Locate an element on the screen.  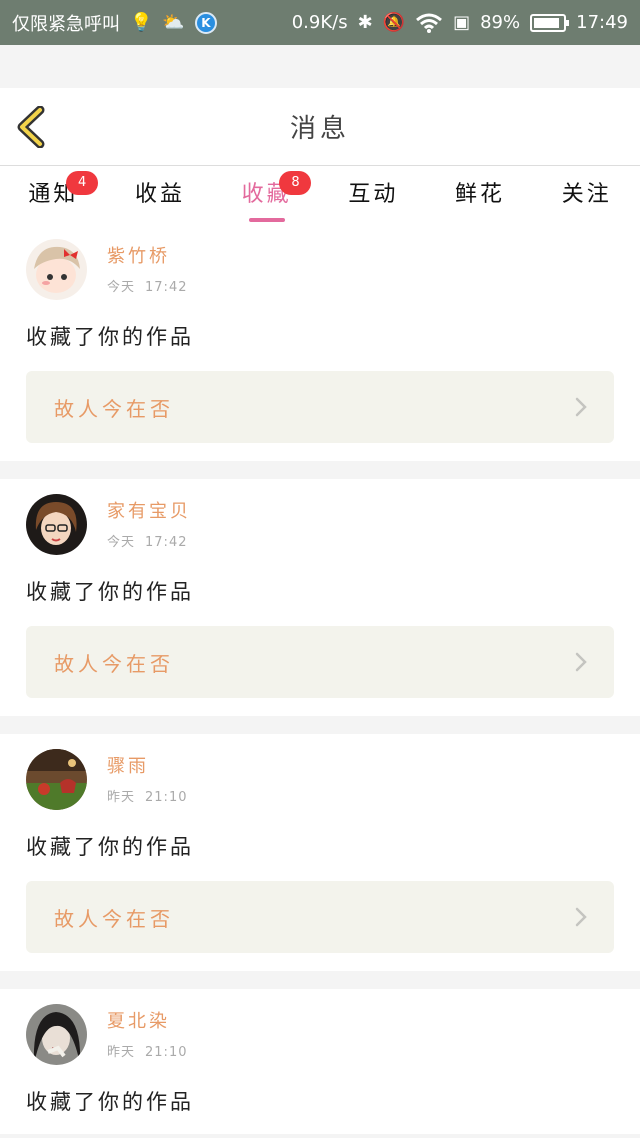
active-tab-indicator is located at coordinates (266, 220).